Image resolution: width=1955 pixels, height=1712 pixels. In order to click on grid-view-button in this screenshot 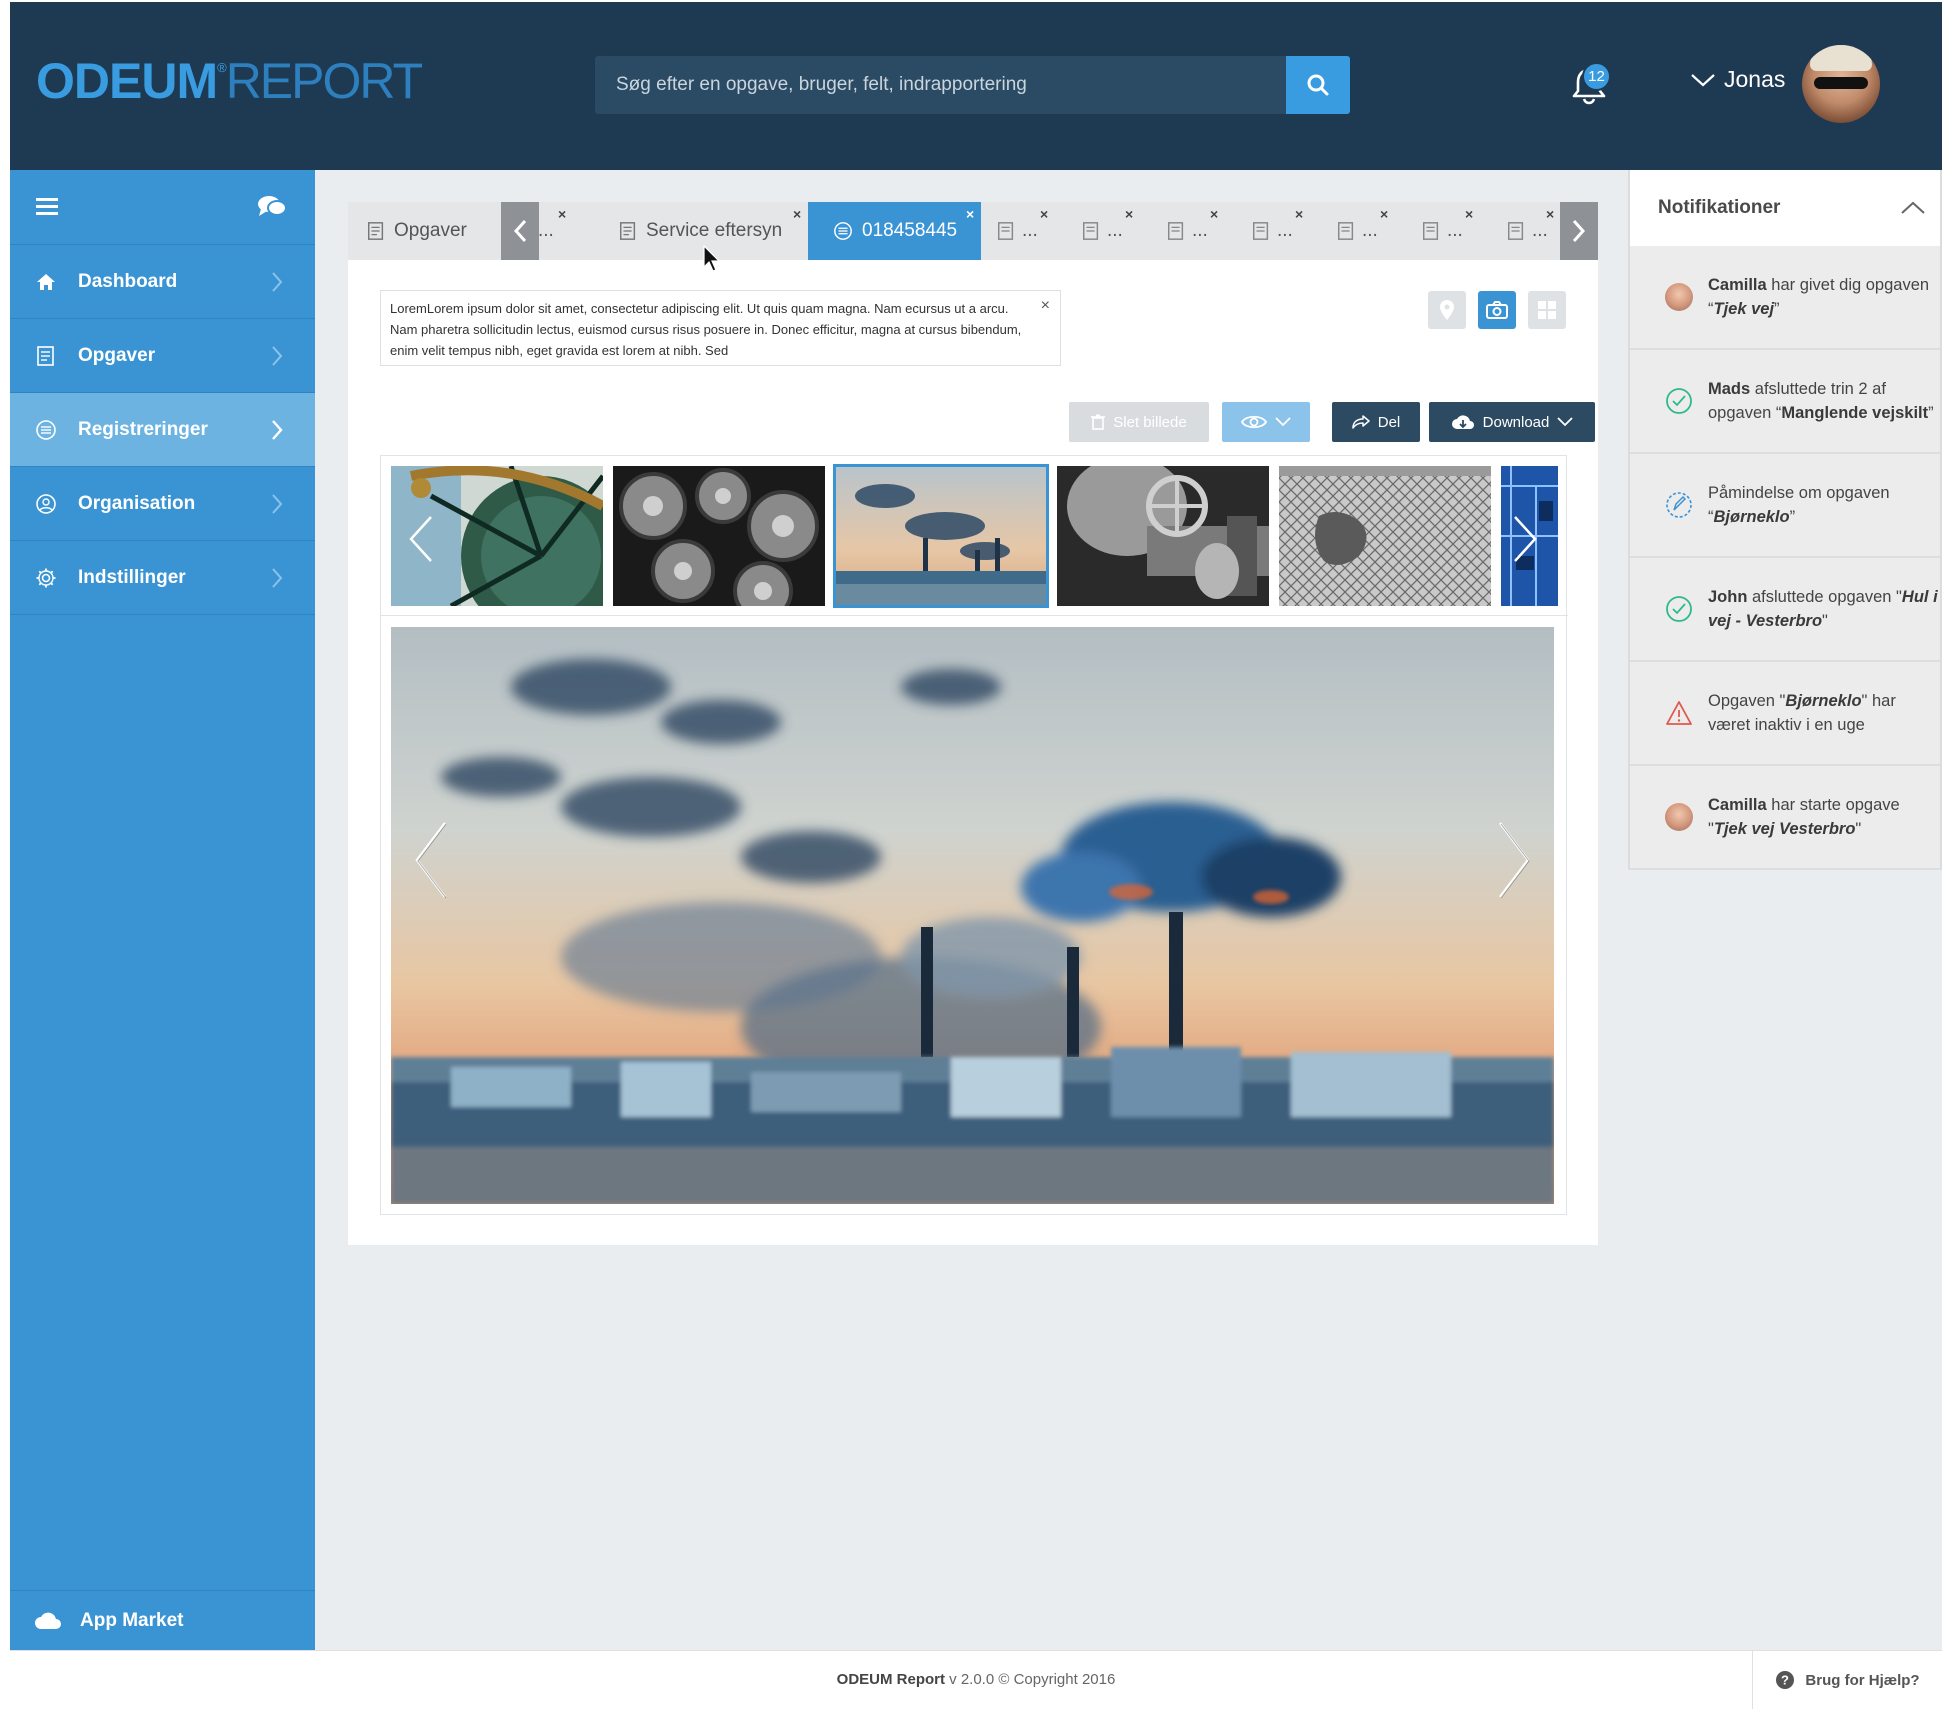, I will do `click(1547, 310)`.